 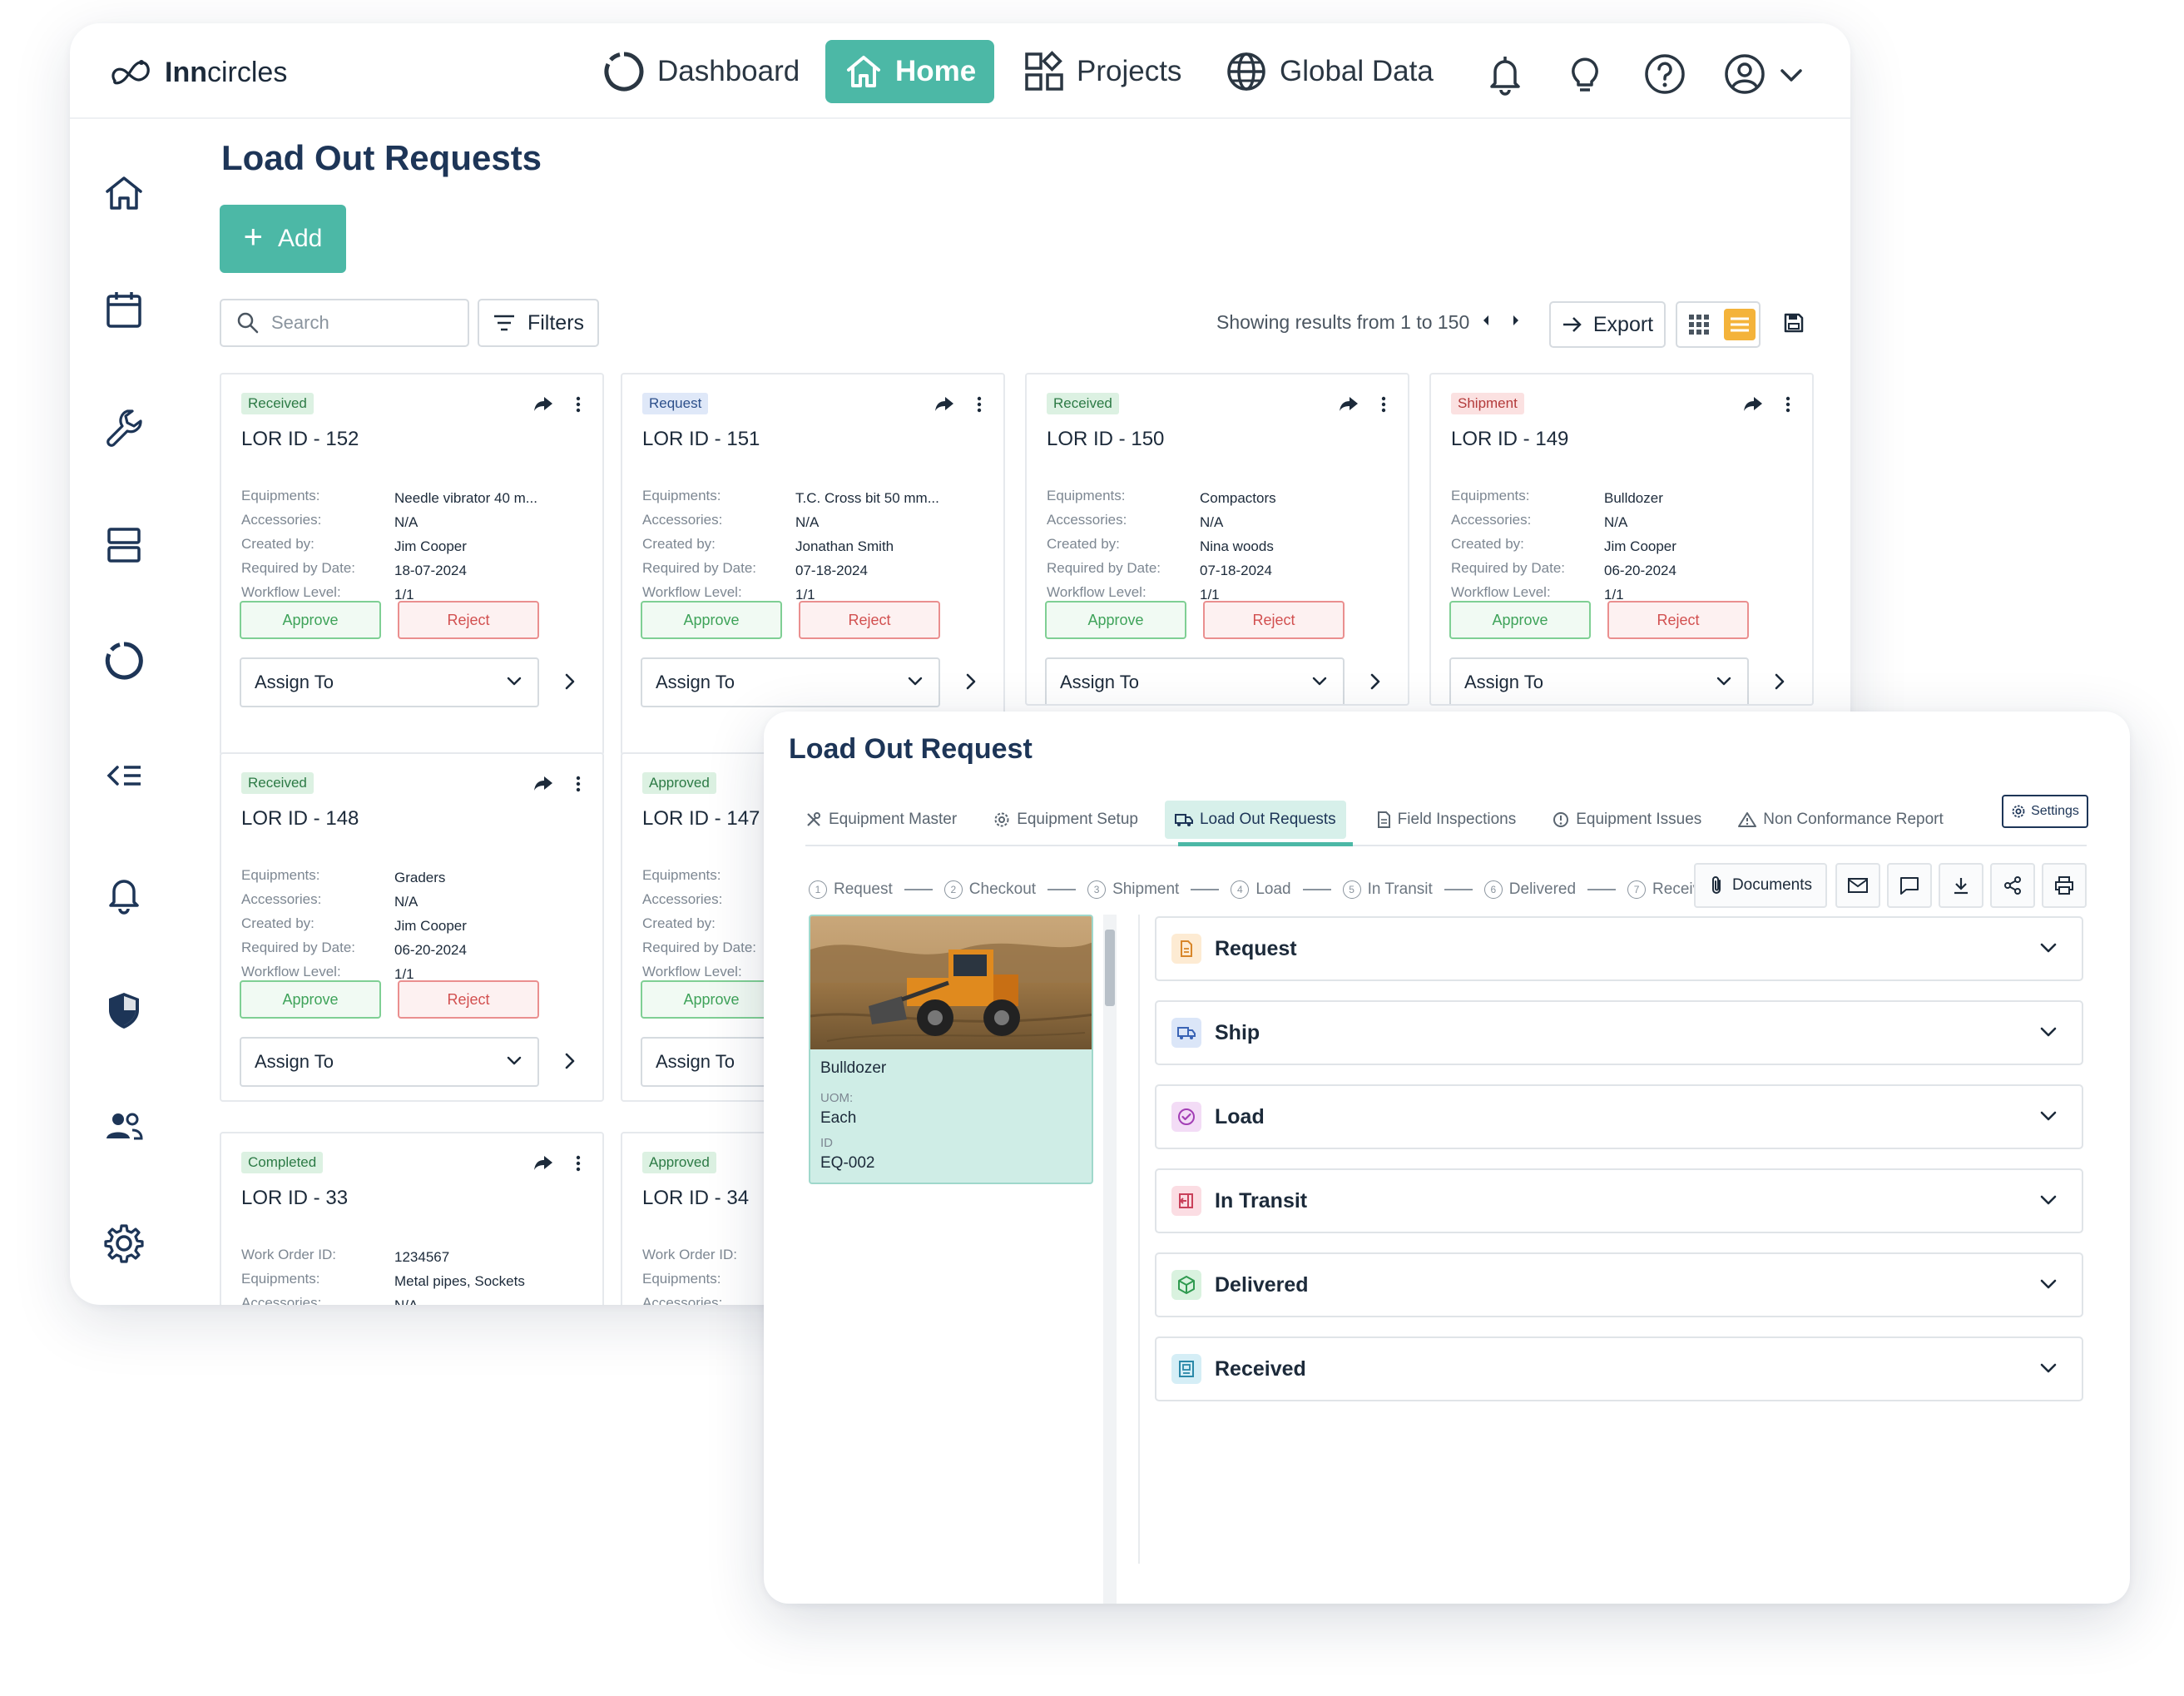 What do you see at coordinates (851, 889) in the screenshot?
I see `workflow-step: 1 Request` at bounding box center [851, 889].